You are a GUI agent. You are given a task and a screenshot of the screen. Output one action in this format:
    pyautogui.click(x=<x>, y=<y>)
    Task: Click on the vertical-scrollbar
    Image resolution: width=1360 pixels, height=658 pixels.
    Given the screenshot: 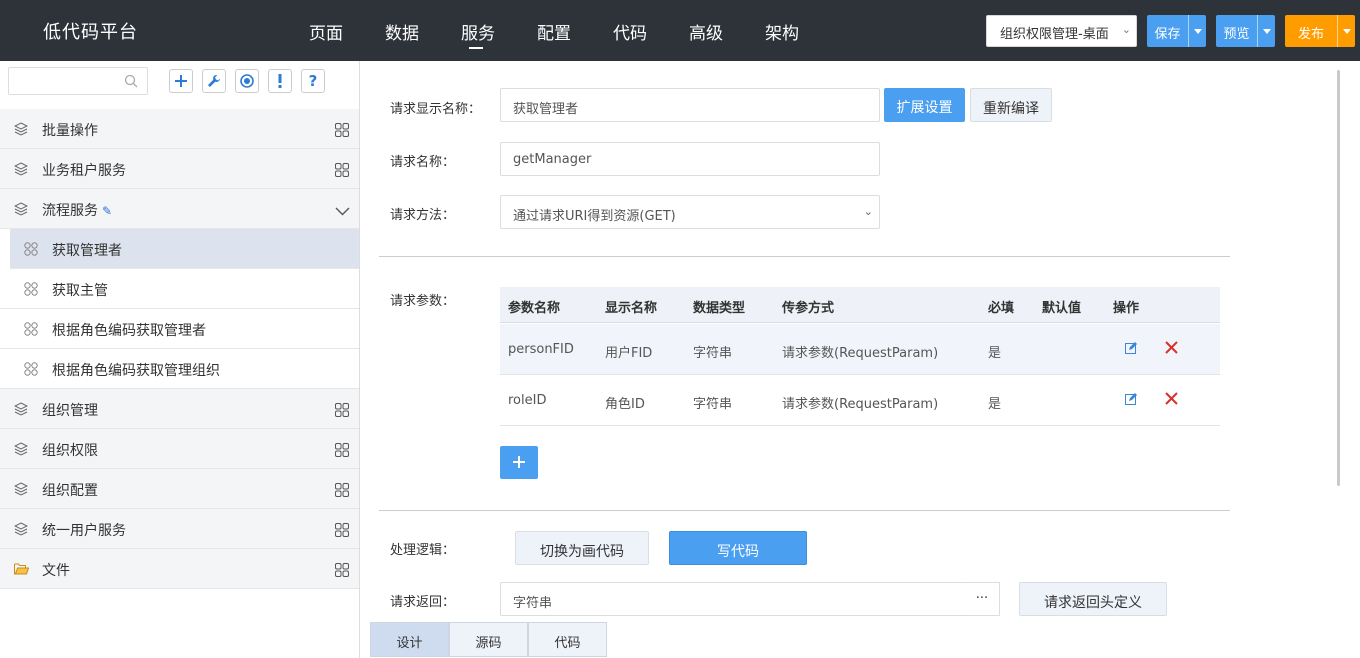 What is the action you would take?
    pyautogui.click(x=1338, y=278)
    